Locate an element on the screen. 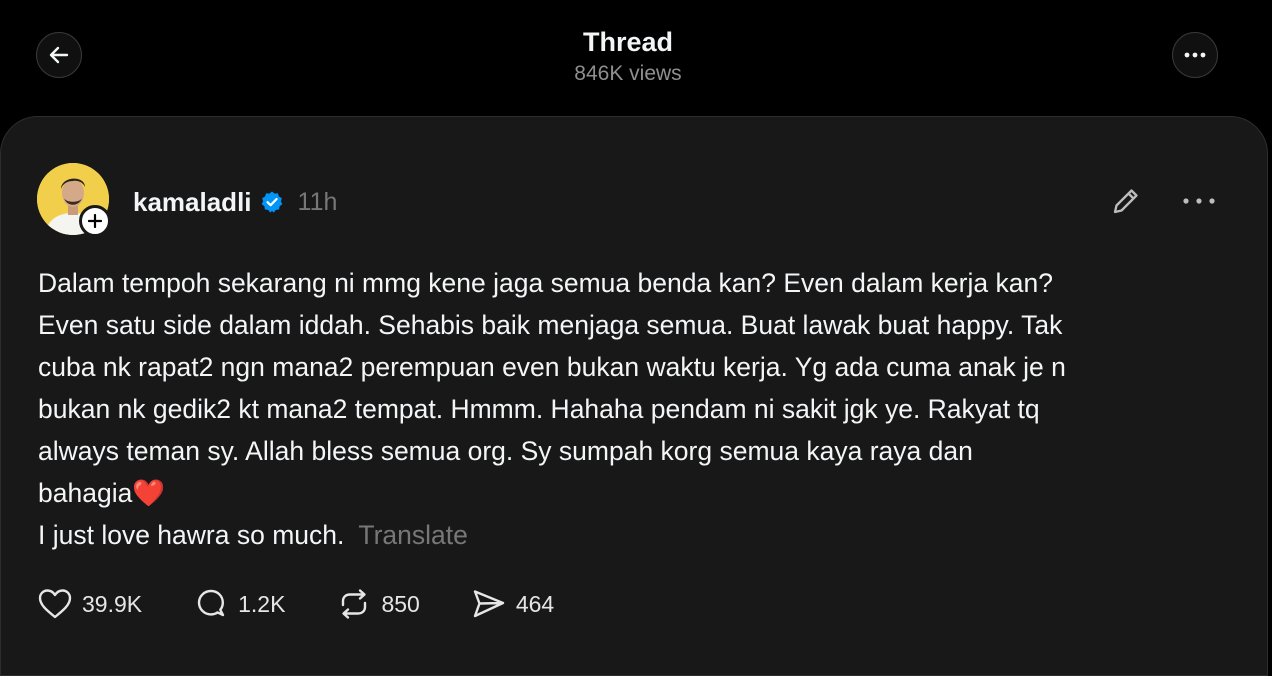 The height and width of the screenshot is (676, 1272). comment-icon is located at coordinates (211, 603).